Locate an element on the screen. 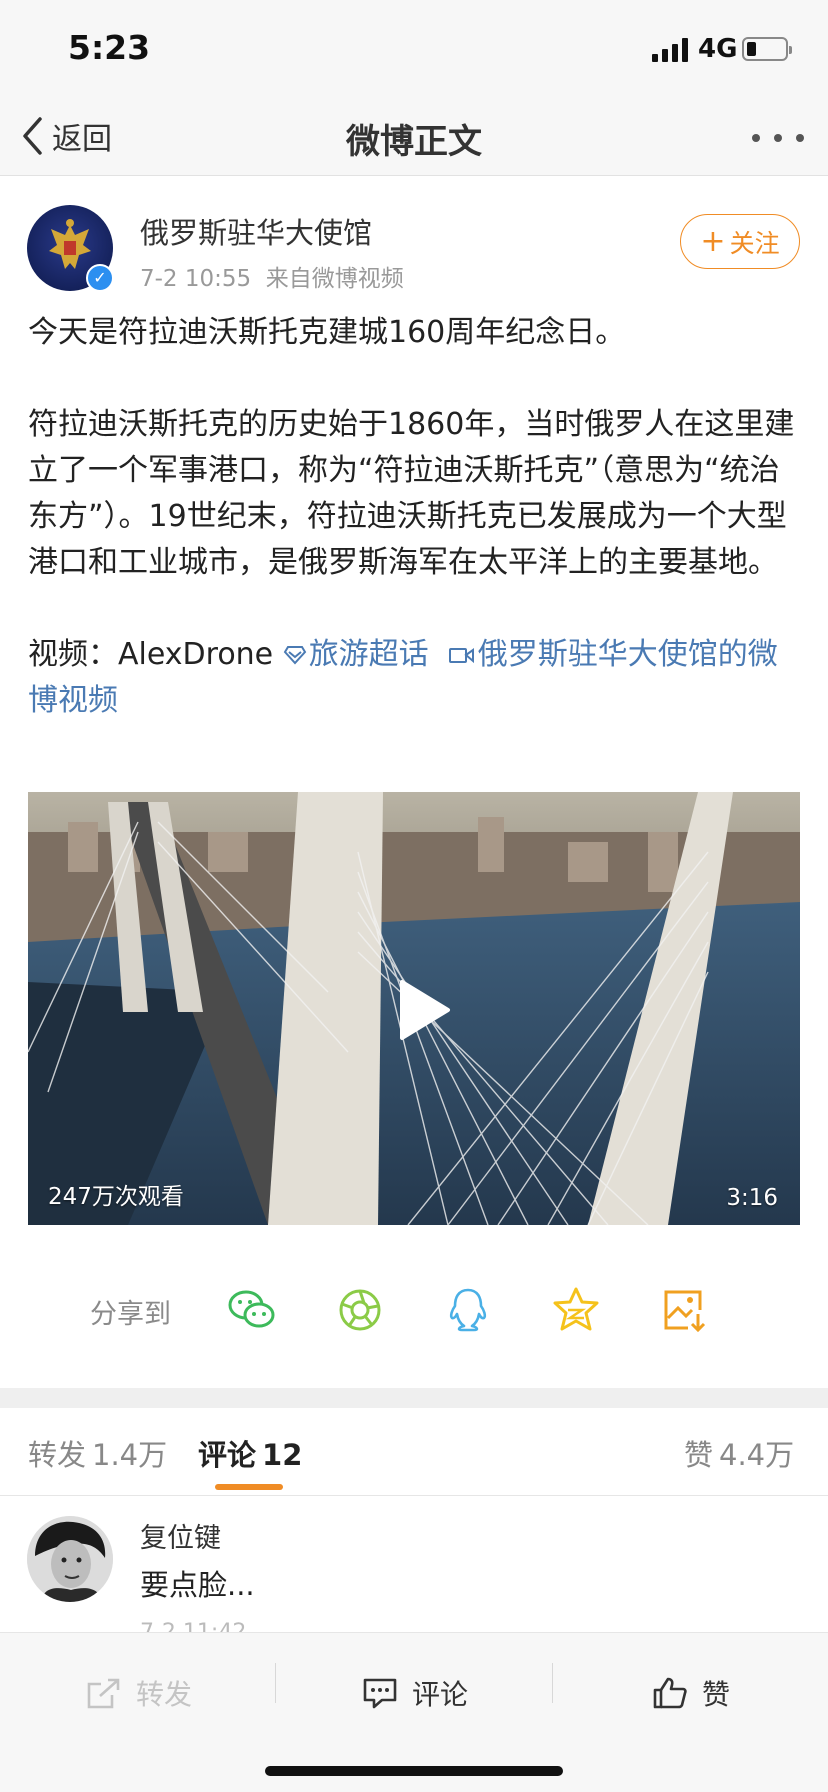 This screenshot has width=828, height=1792. like-button: 赞 is located at coordinates (691, 1693).